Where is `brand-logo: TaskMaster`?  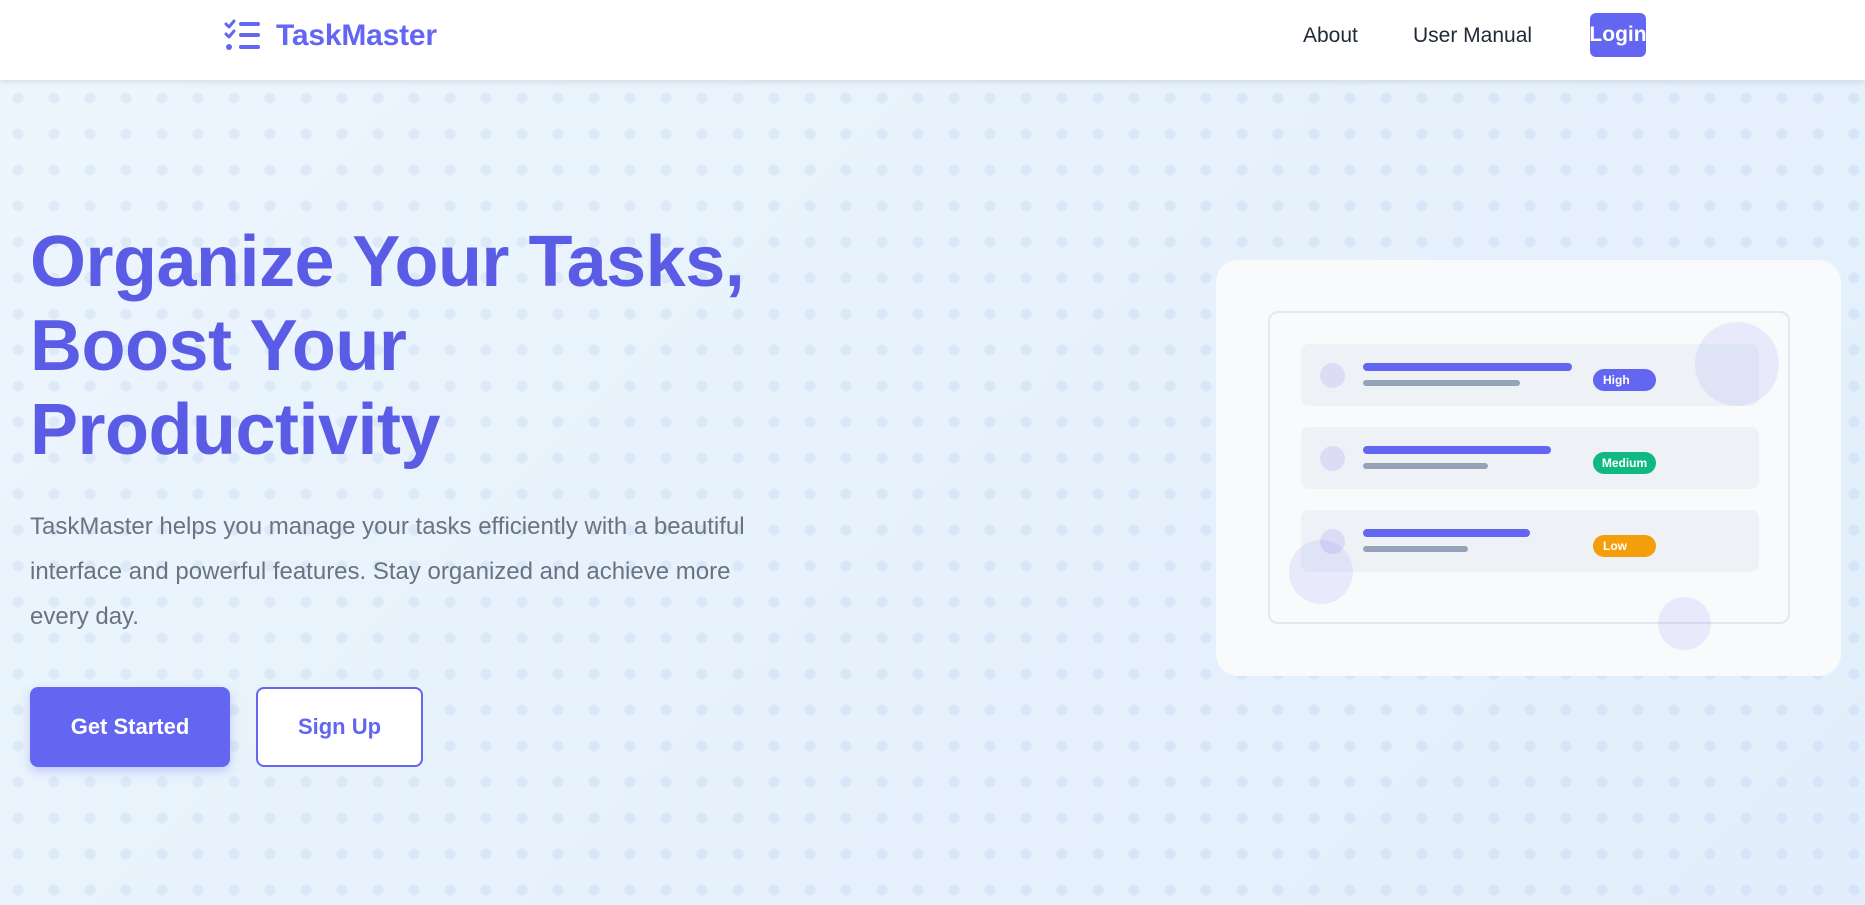
brand-logo: TaskMaster is located at coordinates (330, 36).